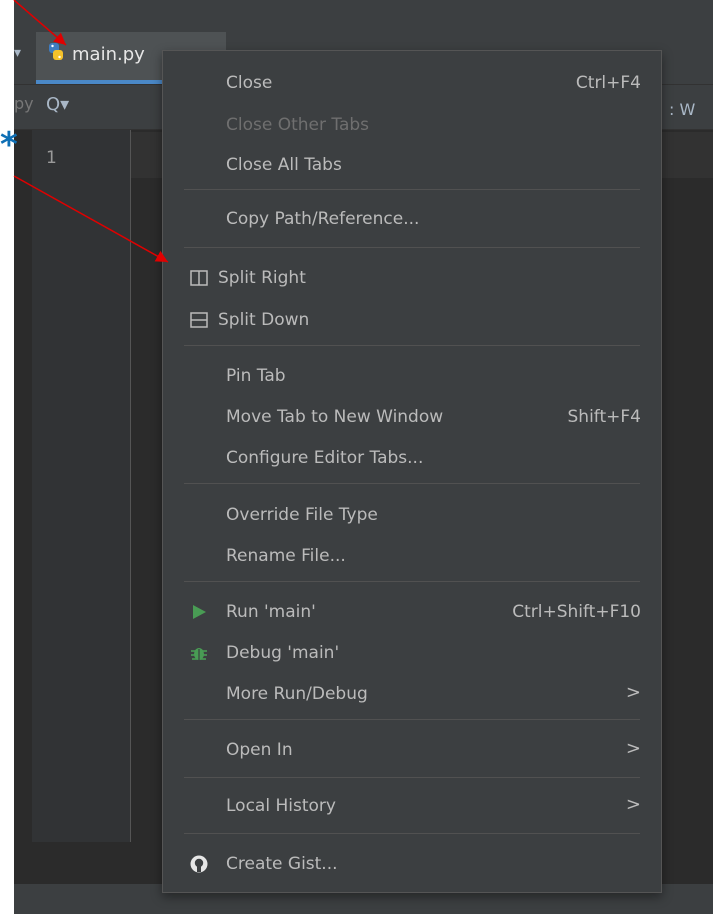 The width and height of the screenshot is (713, 914). I want to click on menu-item-open-in: Open In >, so click(412, 750).